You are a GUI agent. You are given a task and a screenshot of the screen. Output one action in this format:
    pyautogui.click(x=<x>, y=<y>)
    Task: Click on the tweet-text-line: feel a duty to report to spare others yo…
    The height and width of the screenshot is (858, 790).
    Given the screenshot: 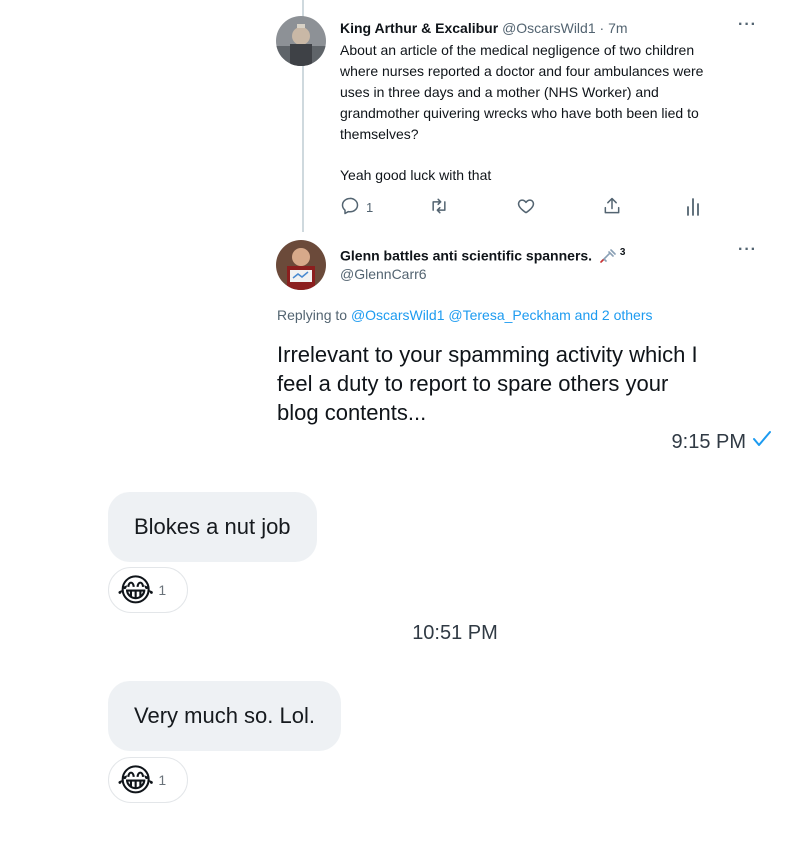 What is the action you would take?
    pyautogui.click(x=473, y=383)
    